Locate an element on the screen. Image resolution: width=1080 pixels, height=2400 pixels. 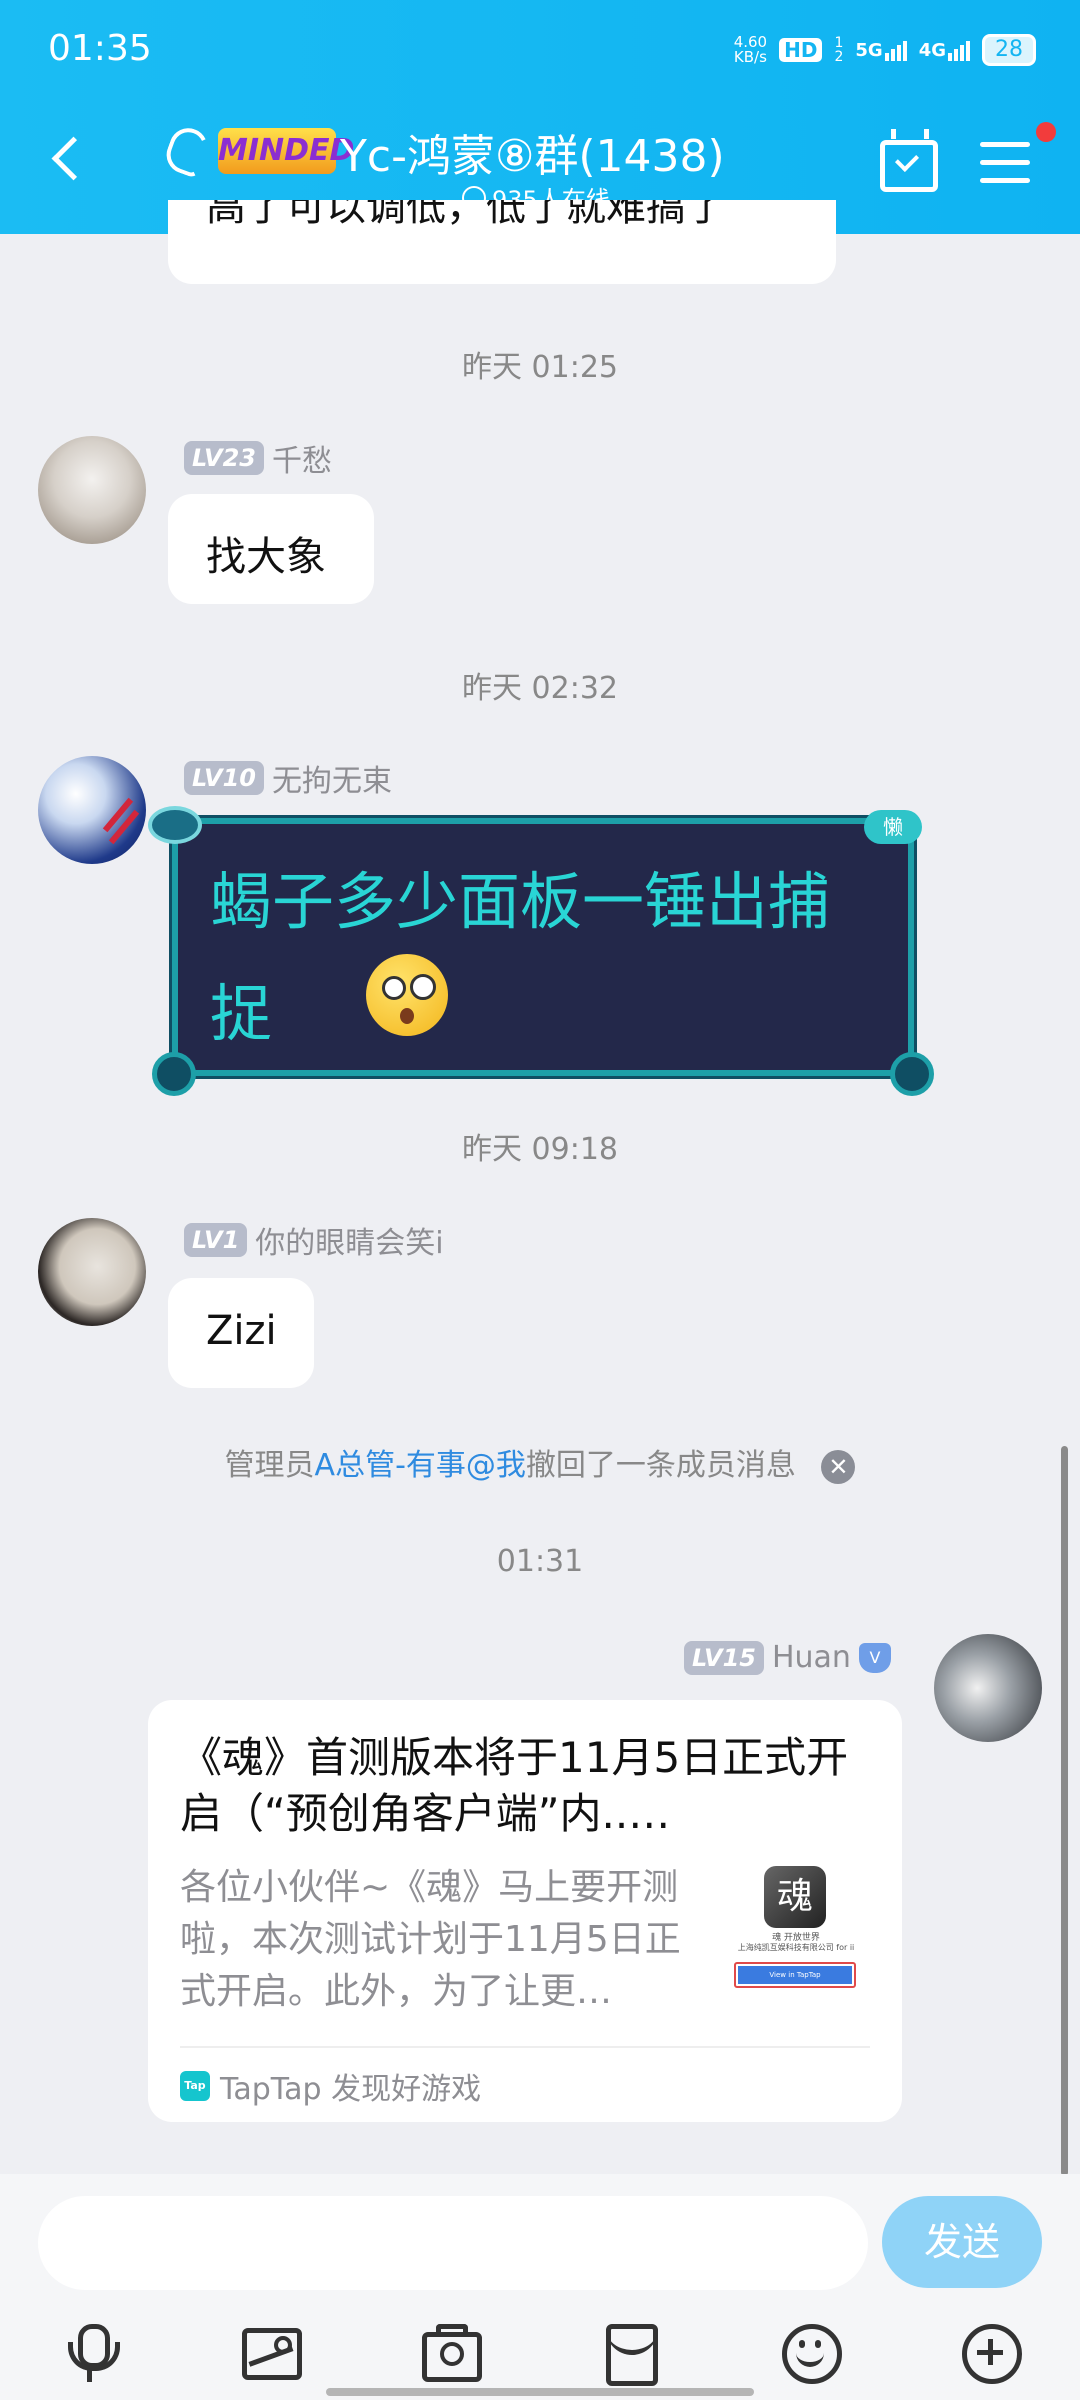
admin-link: A总管-有事@我 is located at coordinates (420, 1465).